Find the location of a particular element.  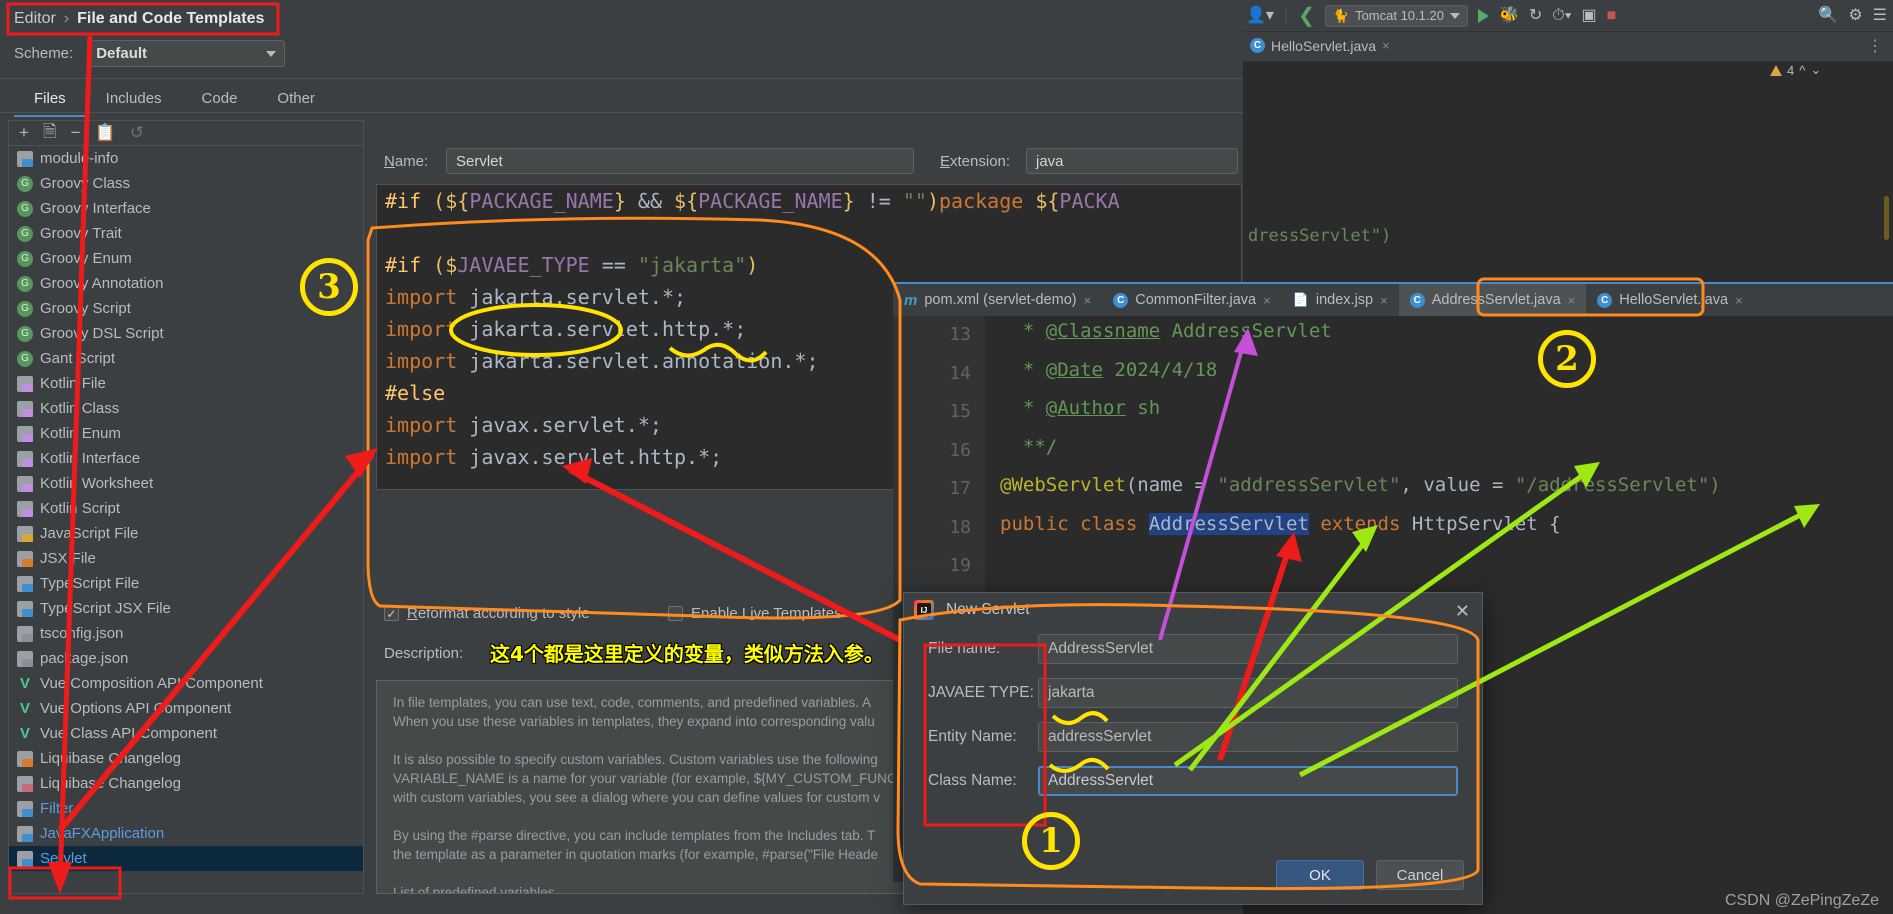

dialog-field-input: addressServlet is located at coordinates (1248, 737).